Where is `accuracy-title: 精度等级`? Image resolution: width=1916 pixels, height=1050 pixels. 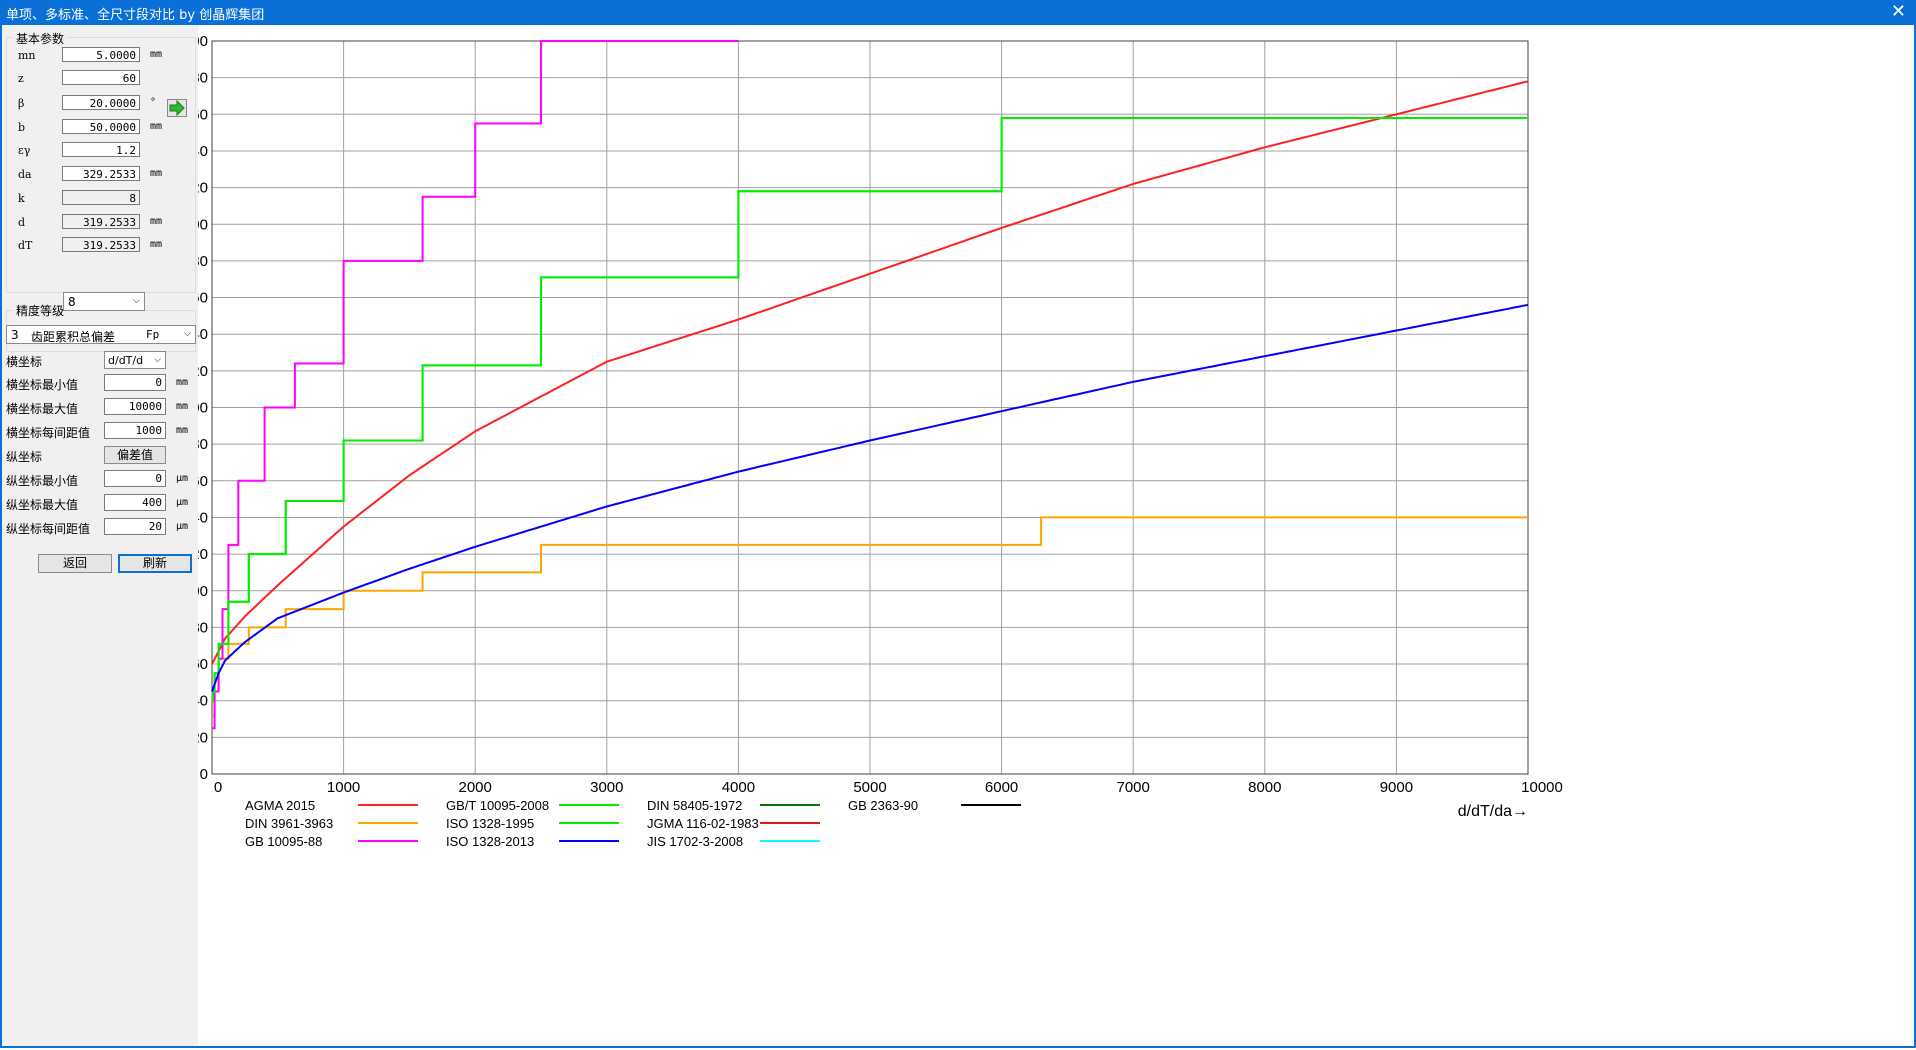 accuracy-title: 精度等级 is located at coordinates (40, 310).